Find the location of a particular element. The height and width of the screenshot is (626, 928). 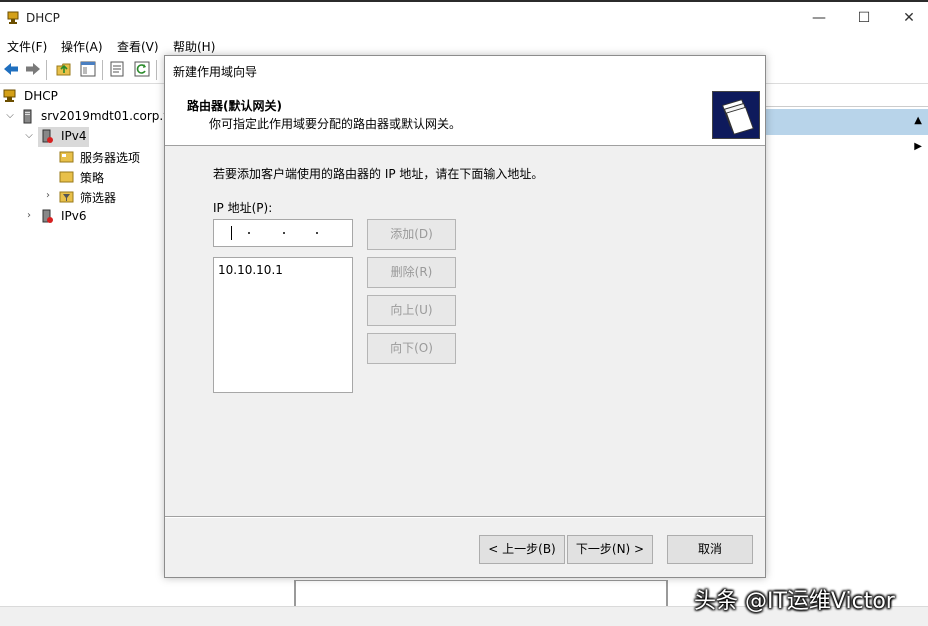

minimize-button: — is located at coordinates (819, 19).